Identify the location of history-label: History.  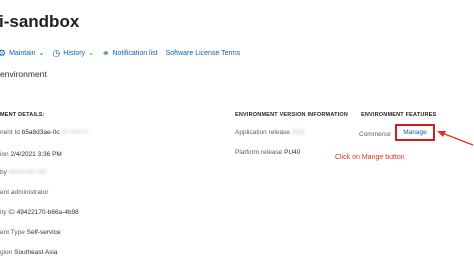
(74, 53).